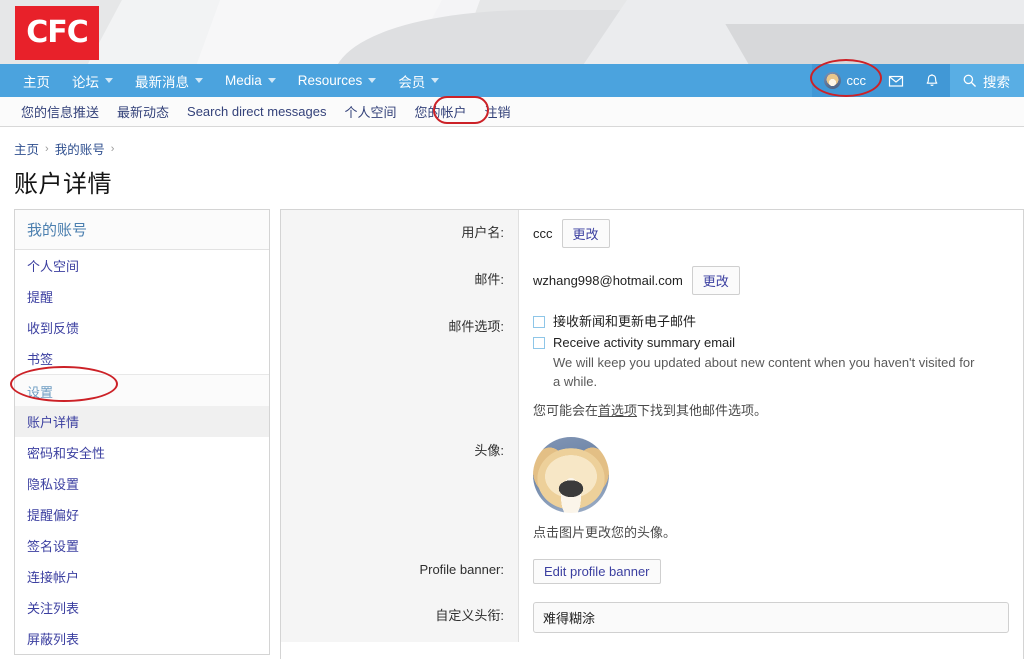 The image size is (1024, 659). What do you see at coordinates (142, 638) in the screenshot?
I see `sidebar-item-ignoring: 屏蔽列表` at bounding box center [142, 638].